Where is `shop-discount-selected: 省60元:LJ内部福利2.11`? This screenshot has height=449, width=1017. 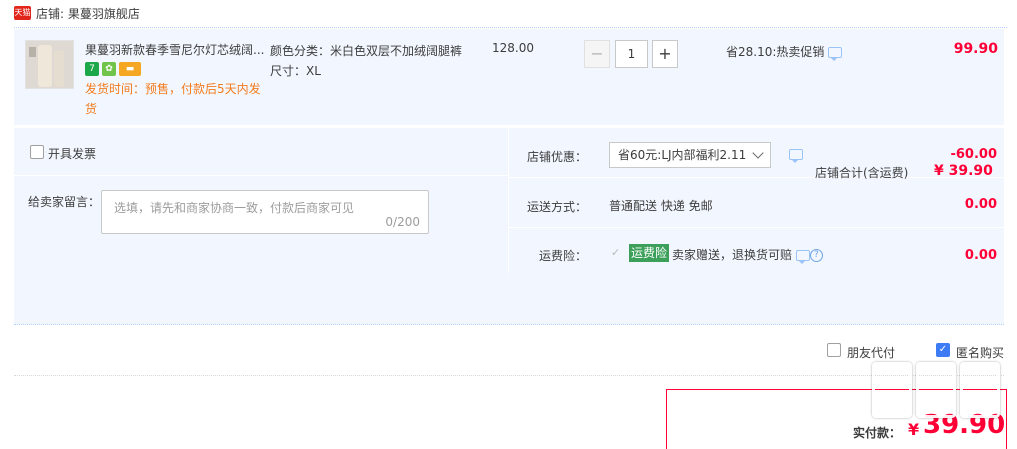 shop-discount-selected: 省60元:LJ内部福利2.11 is located at coordinates (682, 155).